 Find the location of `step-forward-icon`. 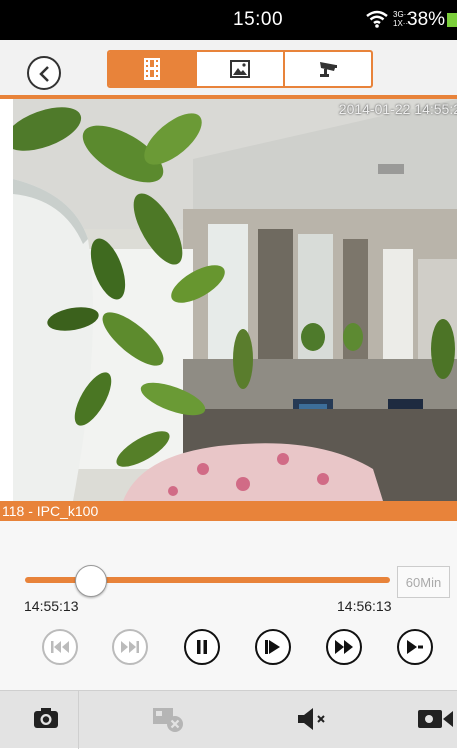

step-forward-icon is located at coordinates (272, 647).